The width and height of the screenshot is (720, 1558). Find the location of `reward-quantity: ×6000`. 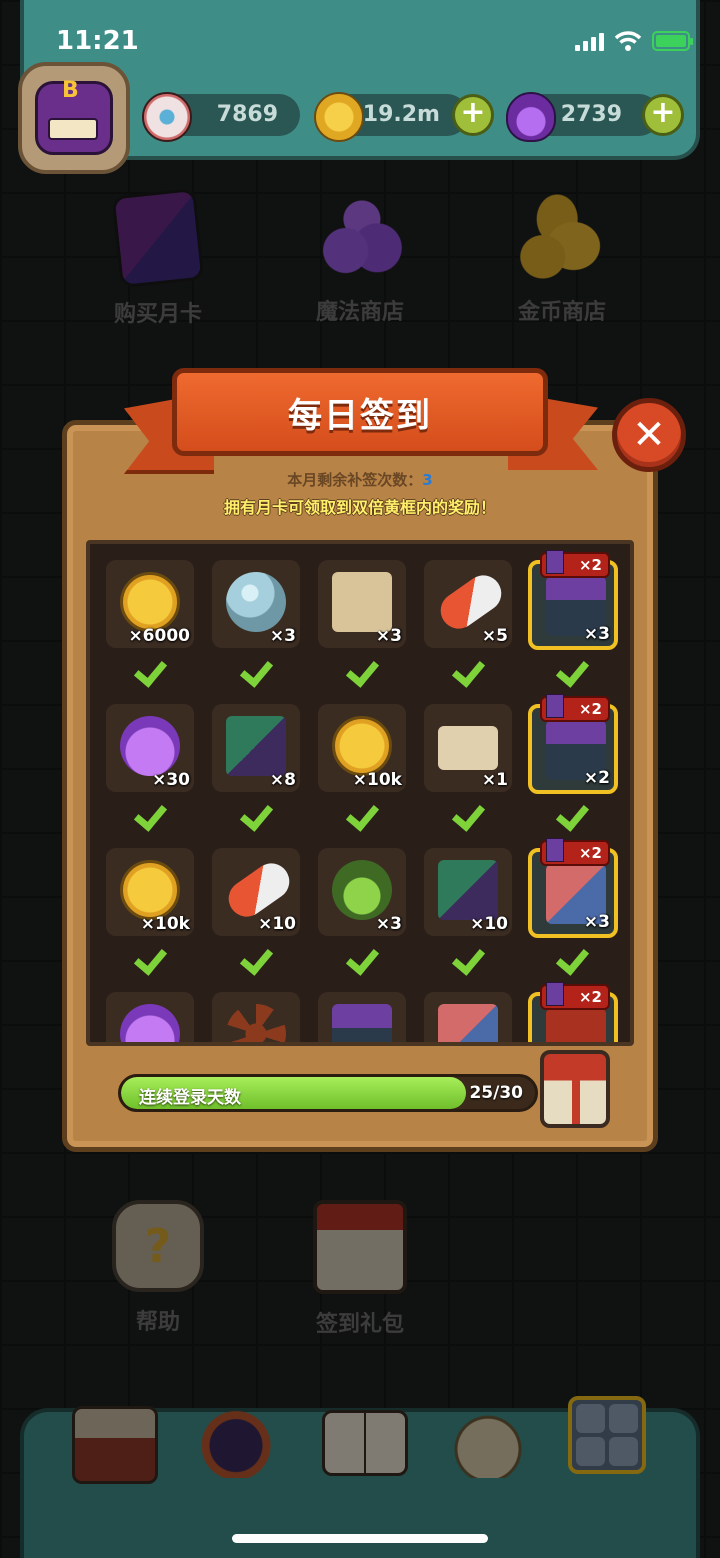

reward-quantity: ×6000 is located at coordinates (159, 636).